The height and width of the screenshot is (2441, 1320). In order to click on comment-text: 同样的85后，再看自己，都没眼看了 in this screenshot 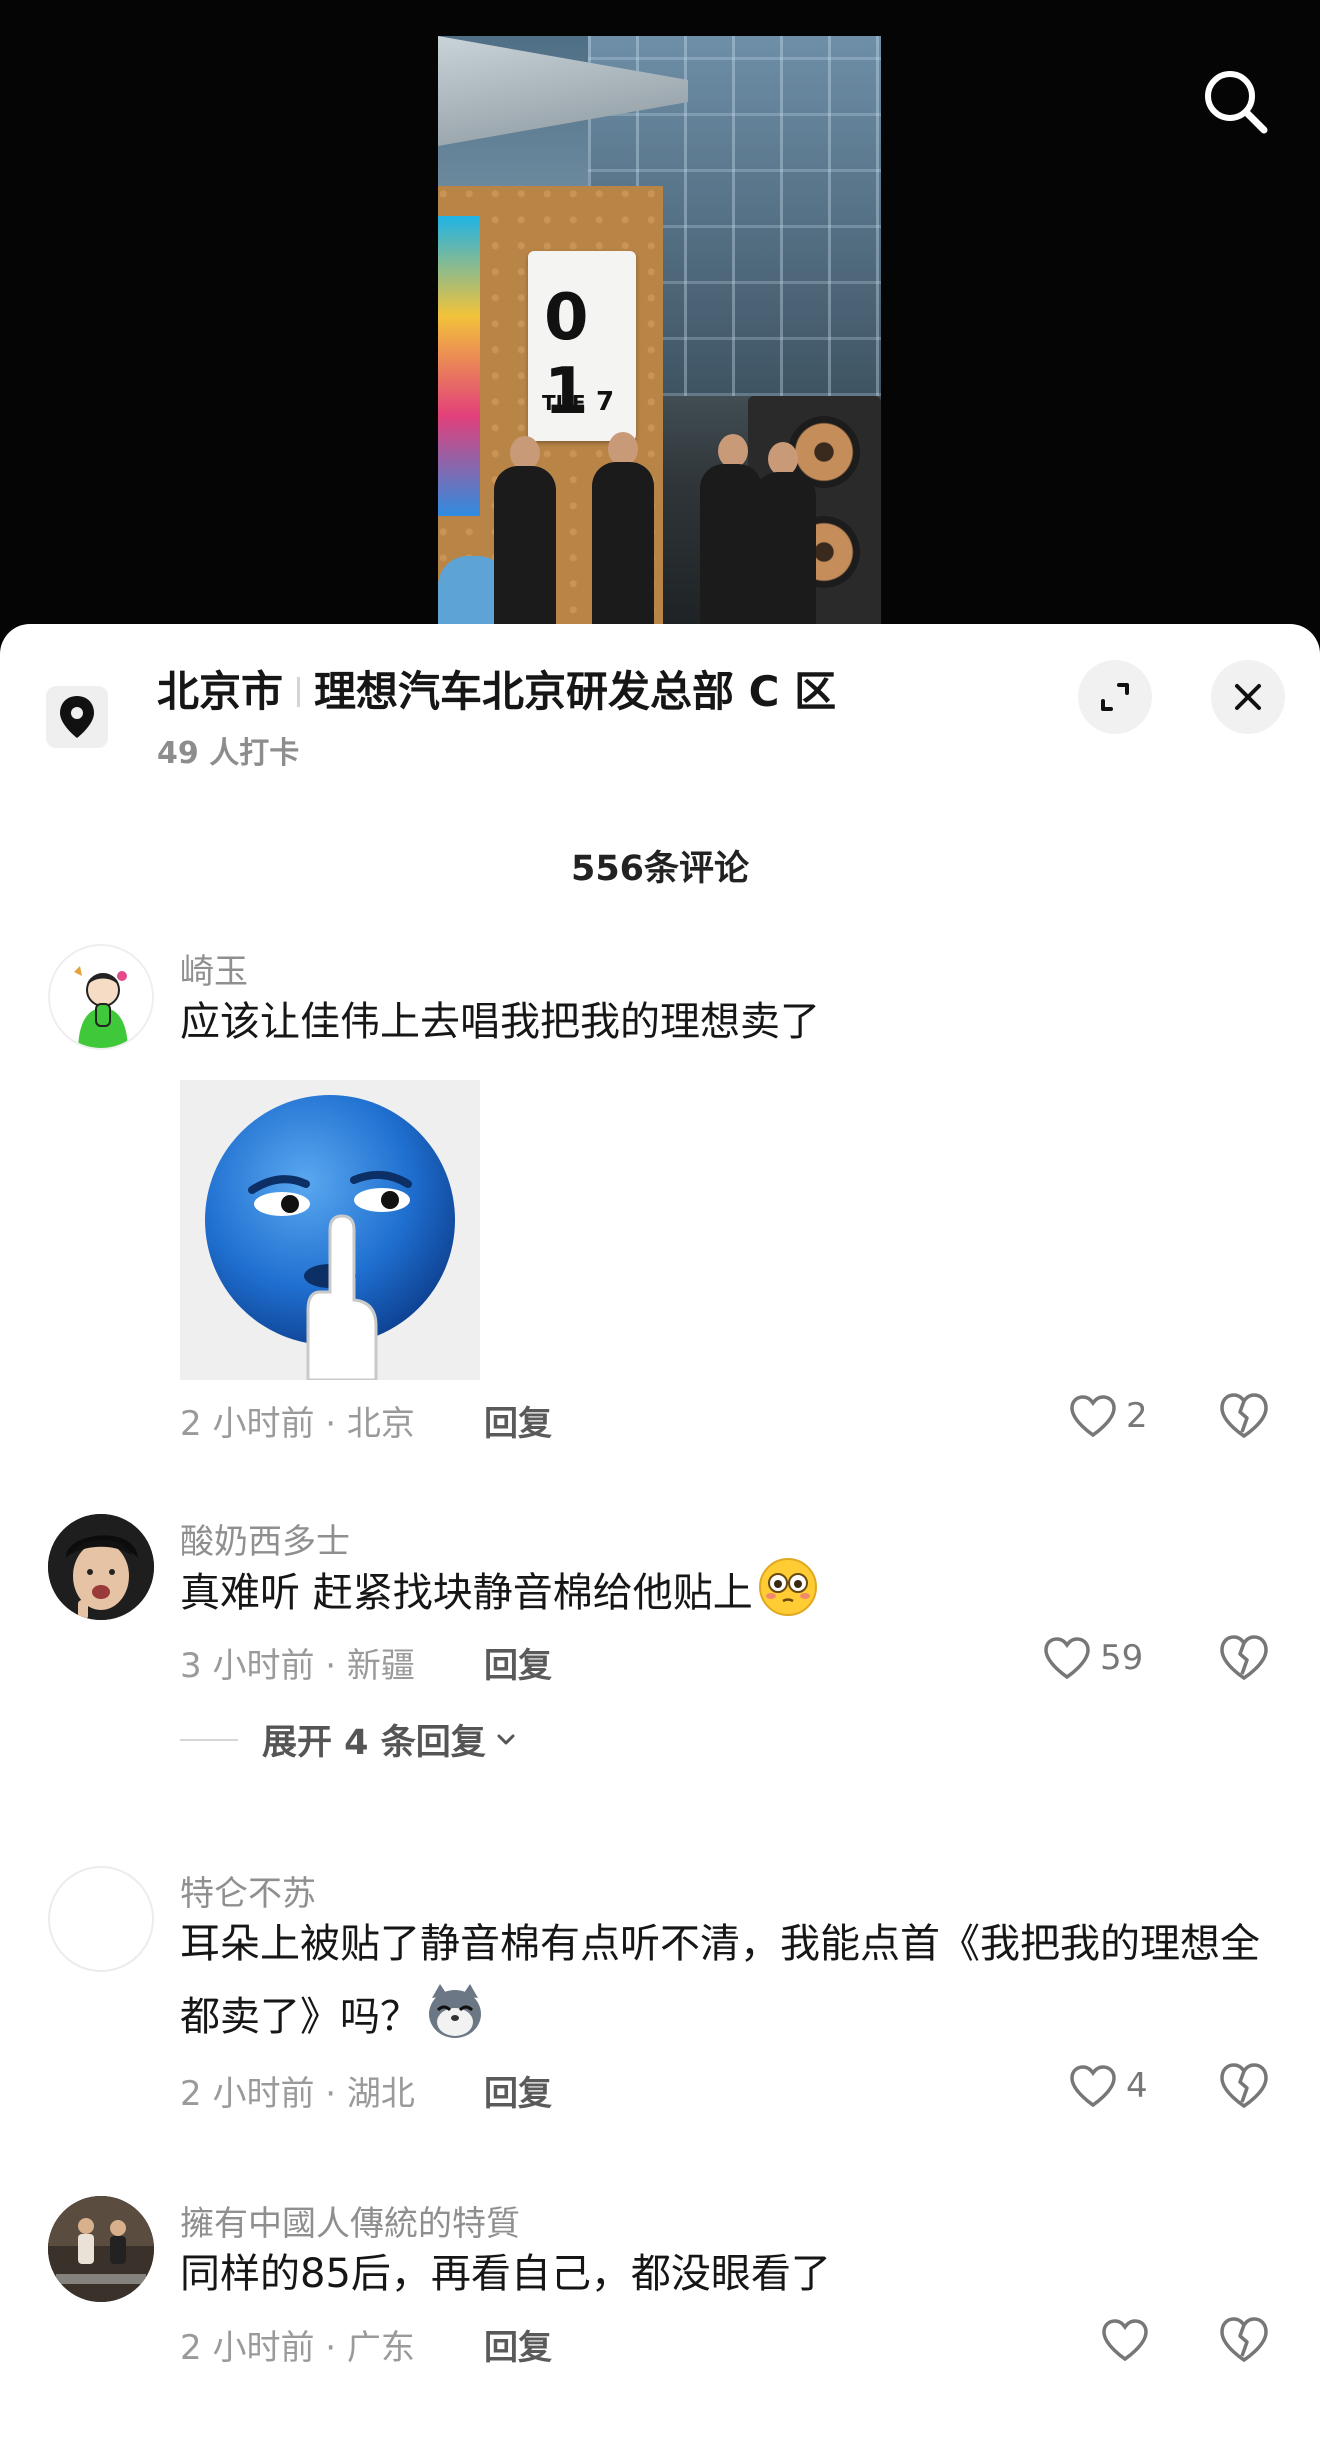, I will do `click(505, 2274)`.